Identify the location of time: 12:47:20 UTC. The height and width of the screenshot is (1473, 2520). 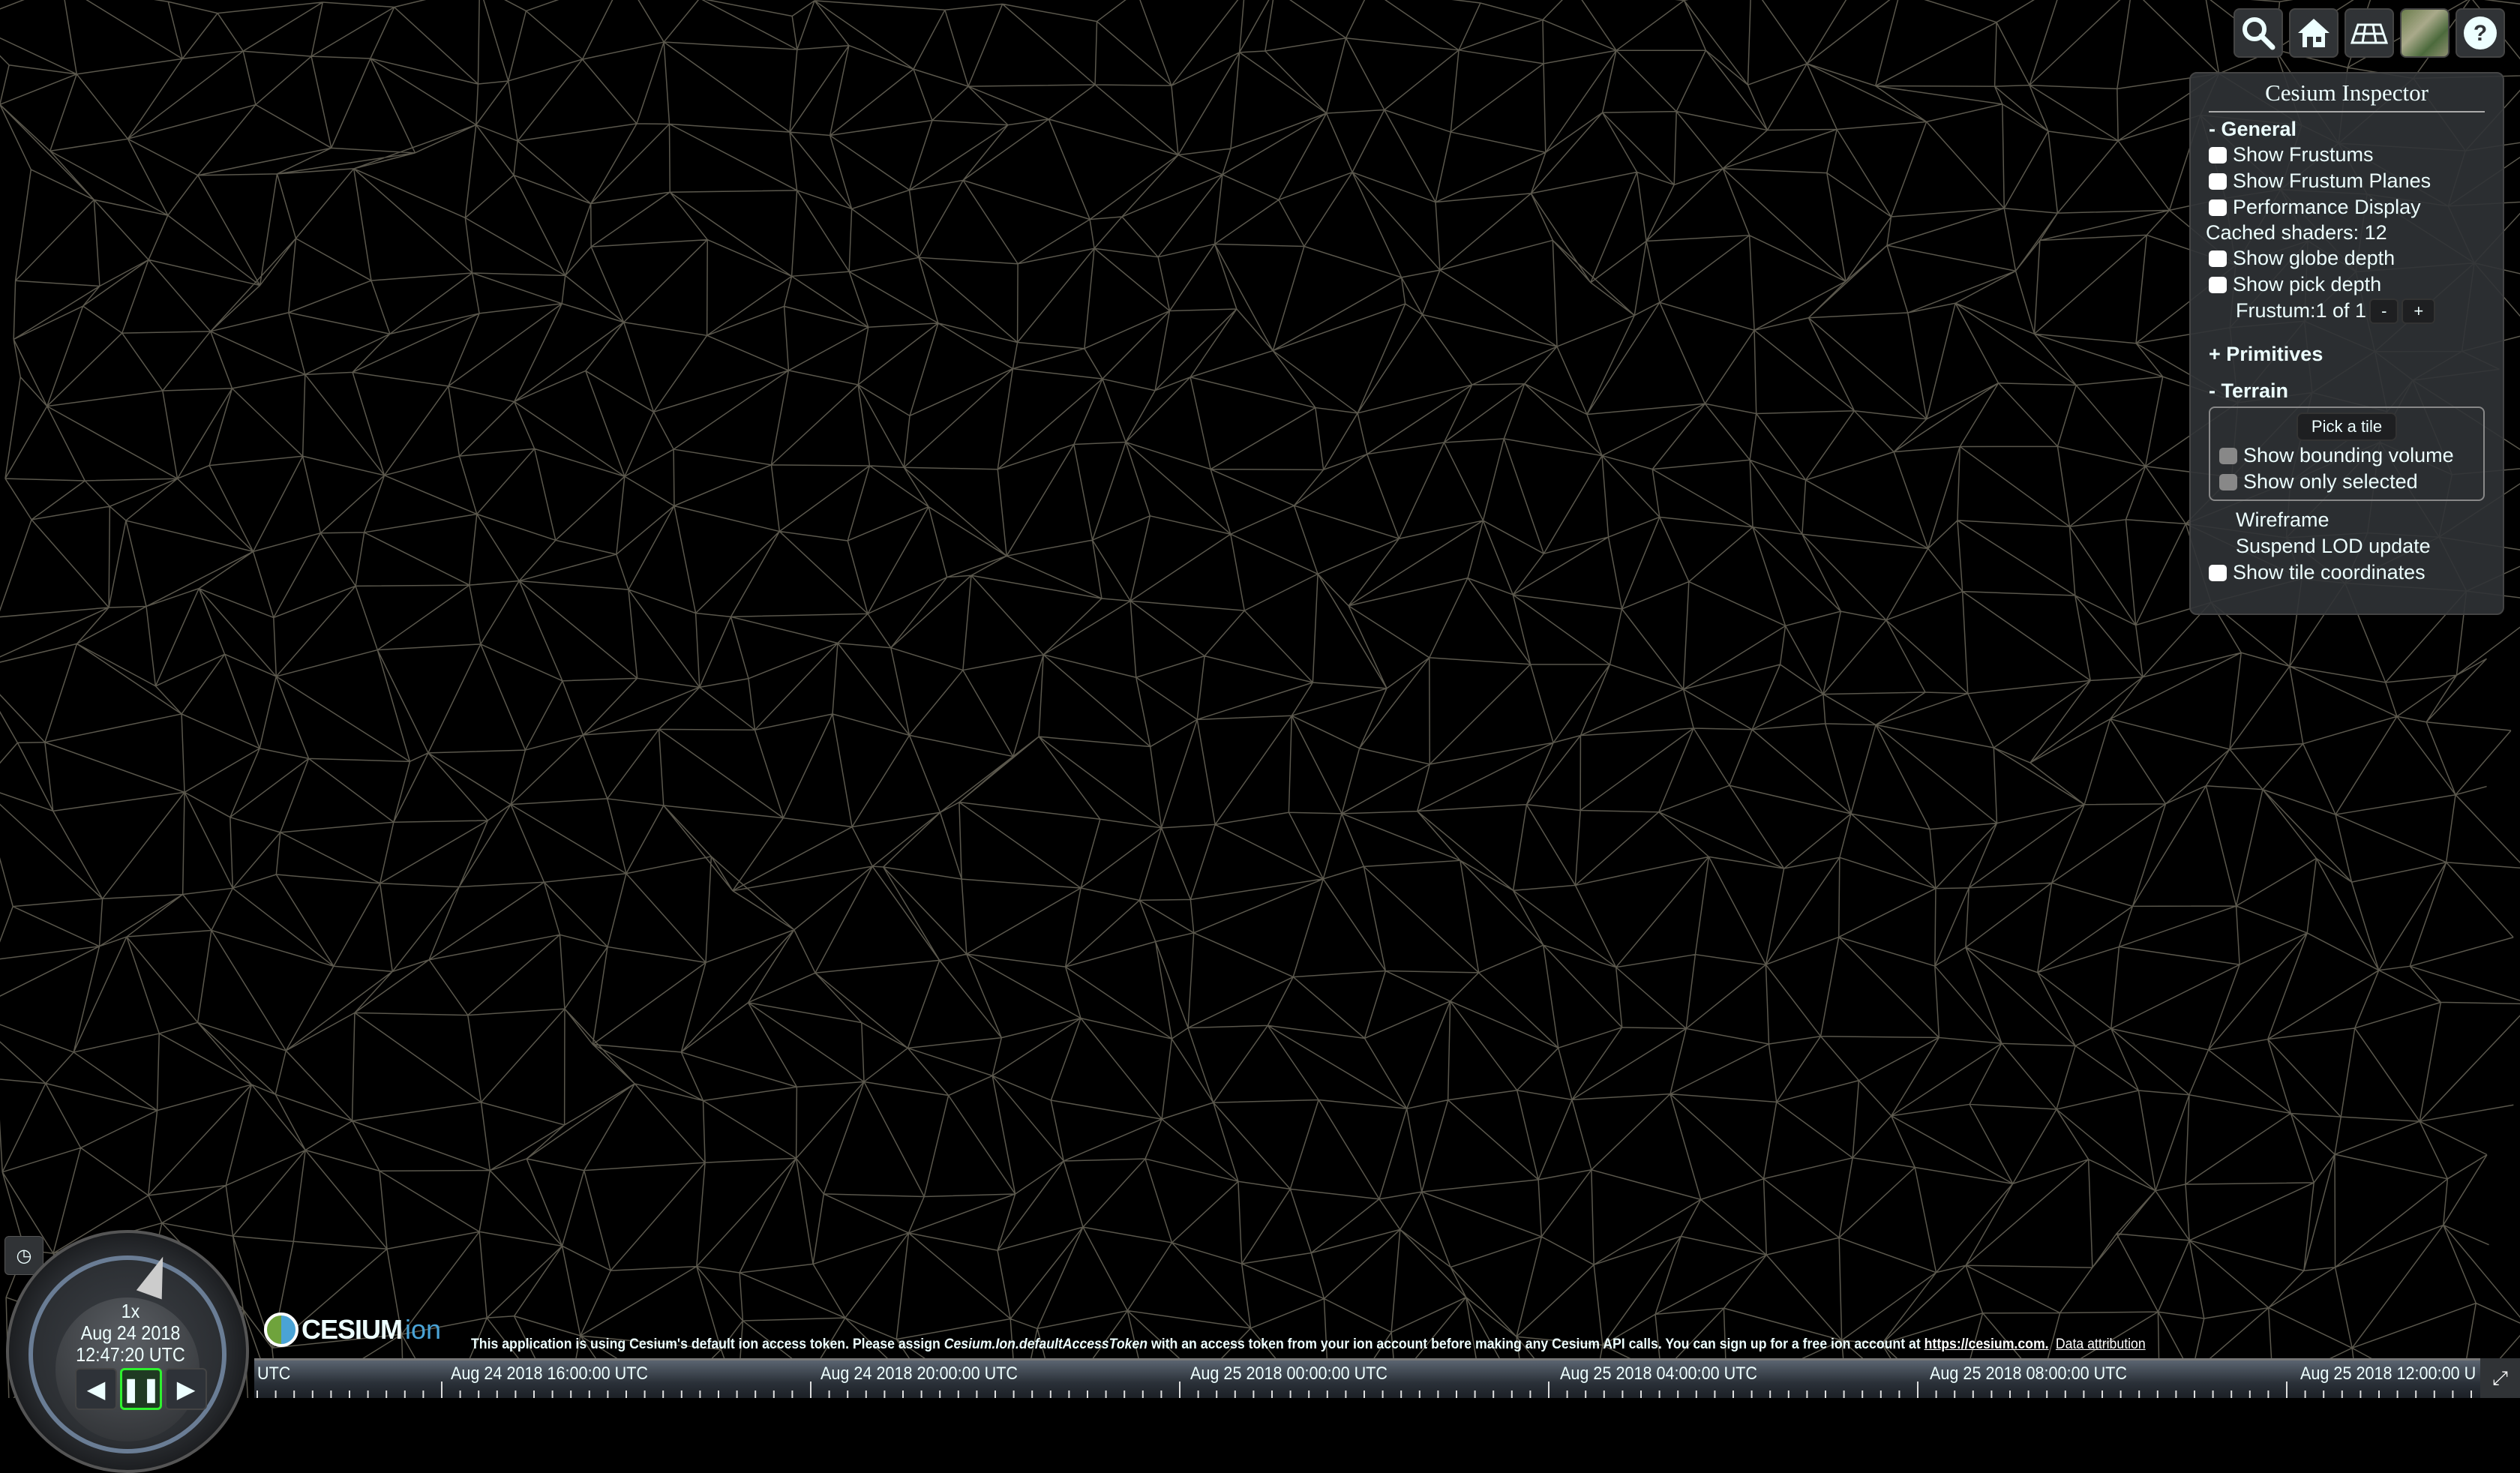
(130, 1354).